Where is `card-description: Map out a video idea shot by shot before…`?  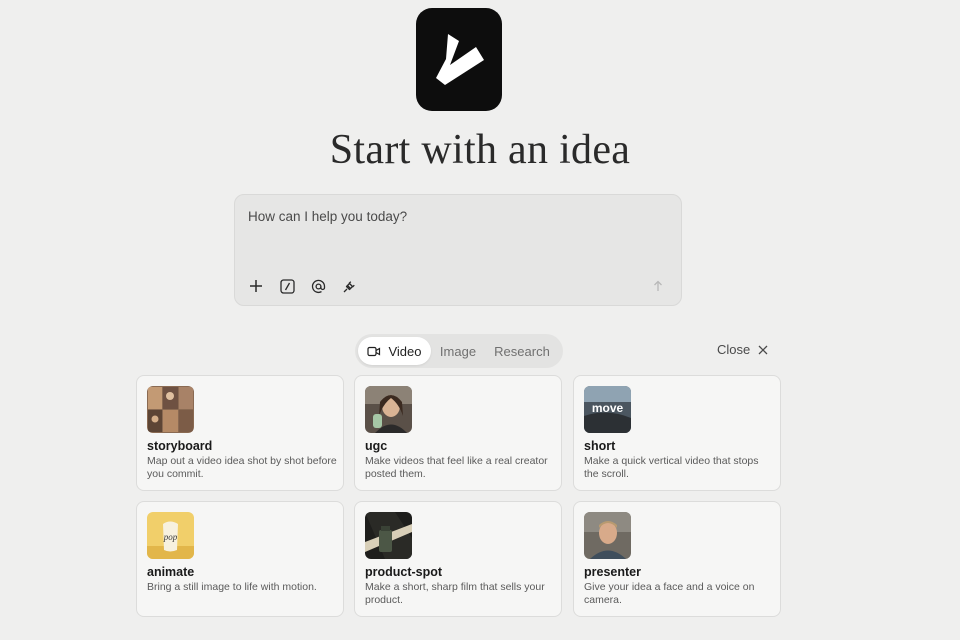 card-description: Map out a video idea shot by shot before… is located at coordinates (242, 467).